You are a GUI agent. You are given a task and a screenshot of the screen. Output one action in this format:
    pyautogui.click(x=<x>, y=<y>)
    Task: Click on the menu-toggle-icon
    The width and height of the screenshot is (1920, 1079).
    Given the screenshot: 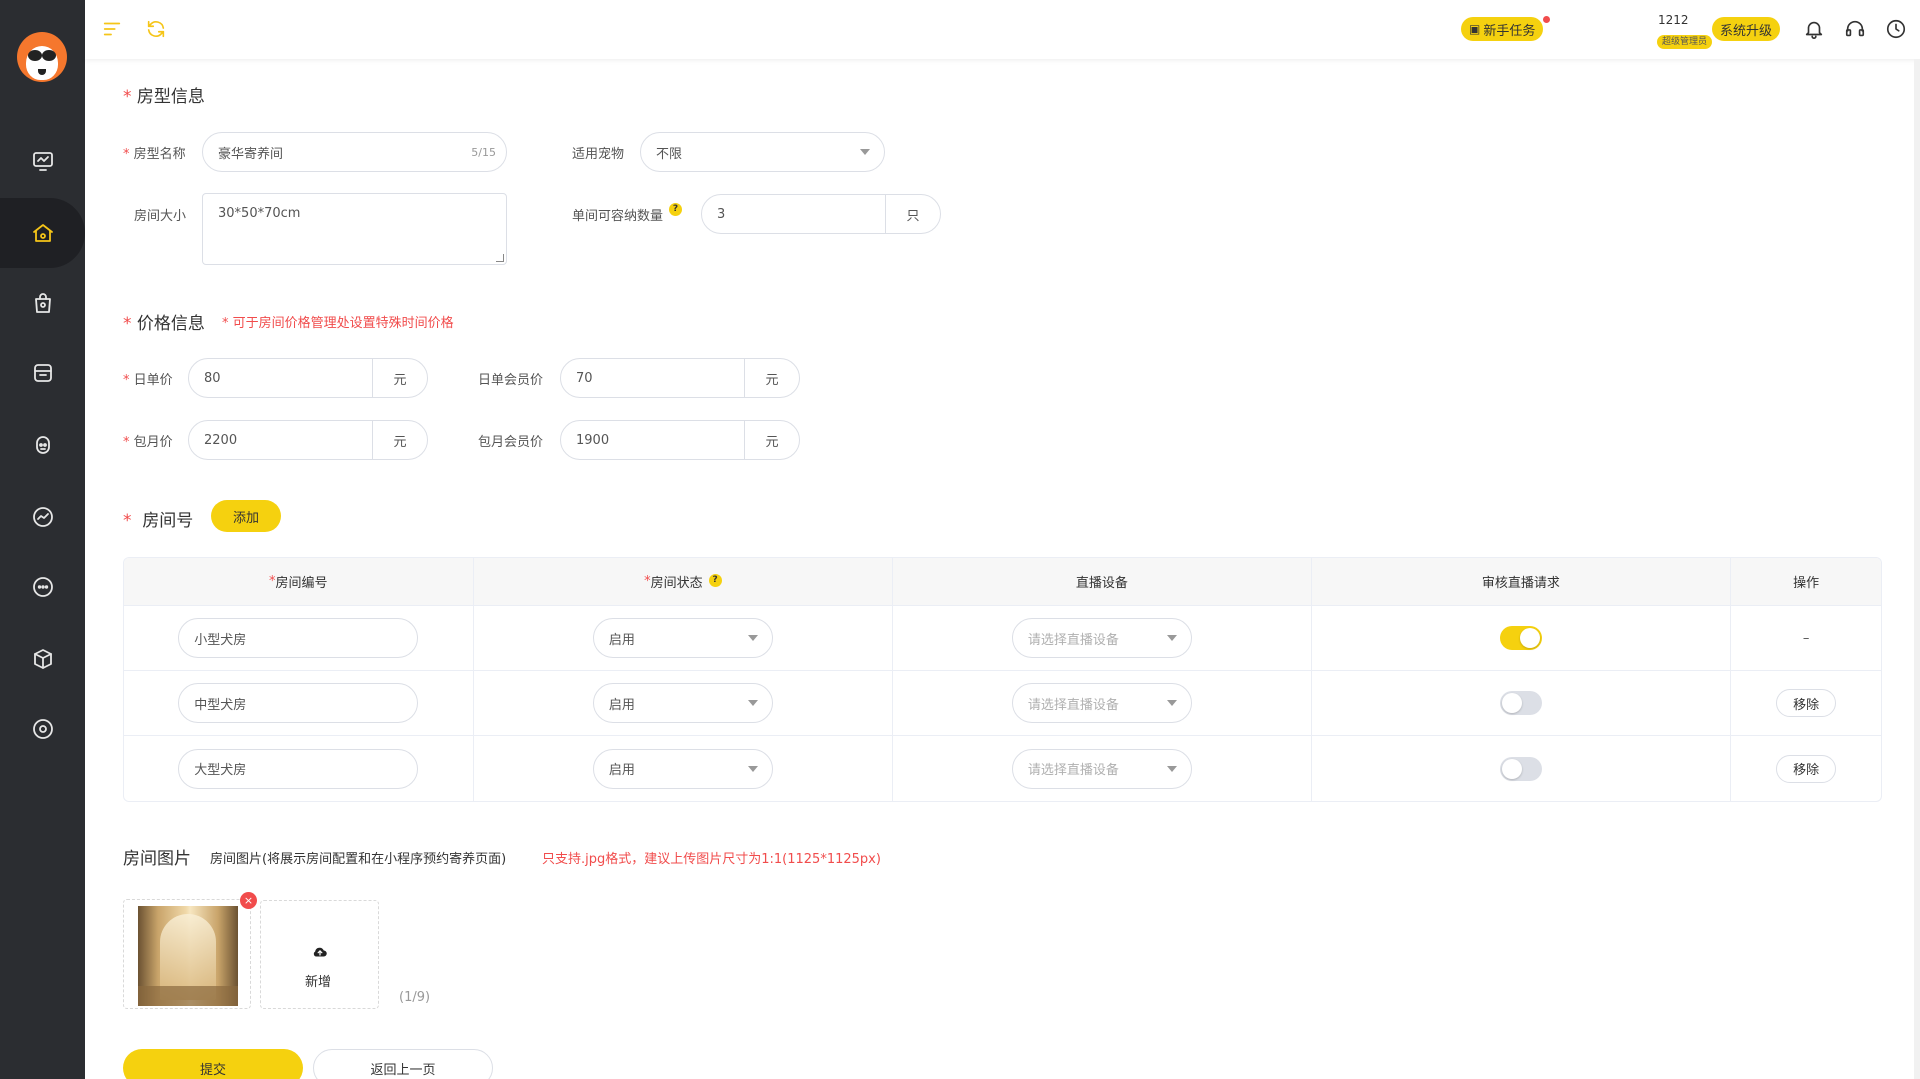 What is the action you would take?
    pyautogui.click(x=112, y=29)
    